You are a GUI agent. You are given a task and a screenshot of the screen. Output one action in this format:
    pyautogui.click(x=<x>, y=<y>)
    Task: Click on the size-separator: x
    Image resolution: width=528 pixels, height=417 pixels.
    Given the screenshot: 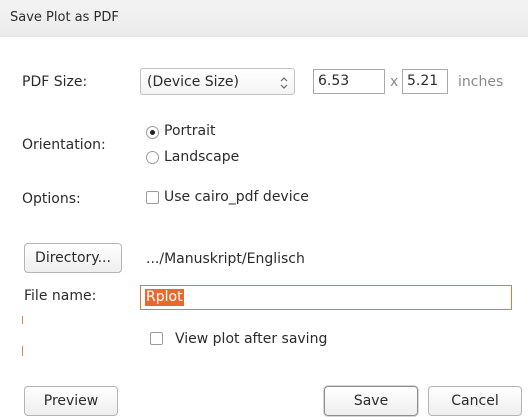 What is the action you would take?
    pyautogui.click(x=394, y=82)
    